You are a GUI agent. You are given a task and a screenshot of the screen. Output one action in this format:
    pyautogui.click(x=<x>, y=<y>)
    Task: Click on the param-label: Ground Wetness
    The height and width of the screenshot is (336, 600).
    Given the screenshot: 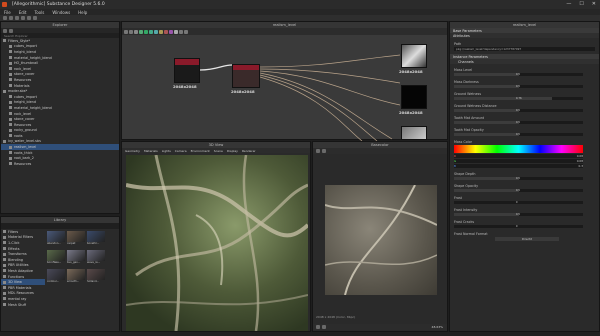 What is the action you would take?
    pyautogui.click(x=468, y=94)
    